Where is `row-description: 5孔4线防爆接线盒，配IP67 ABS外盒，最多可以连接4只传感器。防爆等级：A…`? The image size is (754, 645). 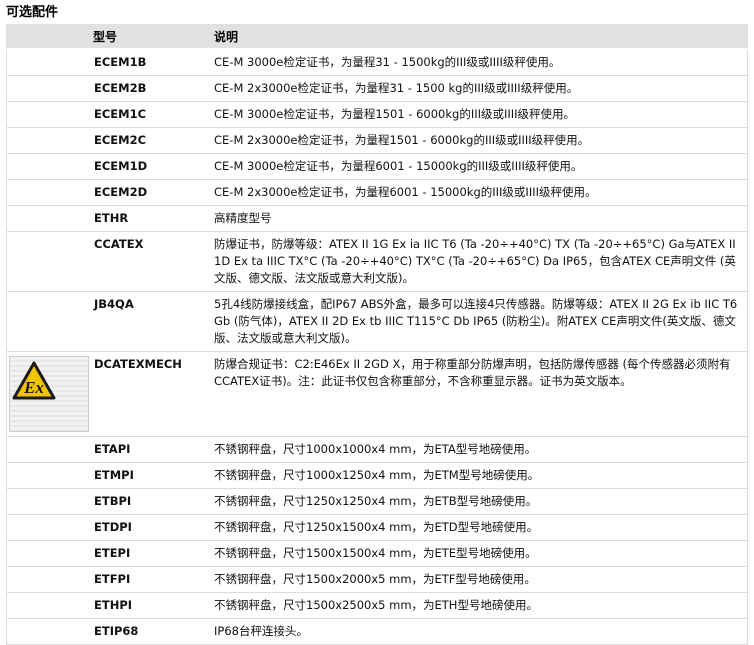
row-description: 5孔4线防爆接线盒，配IP67 ABS外盒，最多可以连接4只传感器。防爆等级：A… is located at coordinates (481, 322).